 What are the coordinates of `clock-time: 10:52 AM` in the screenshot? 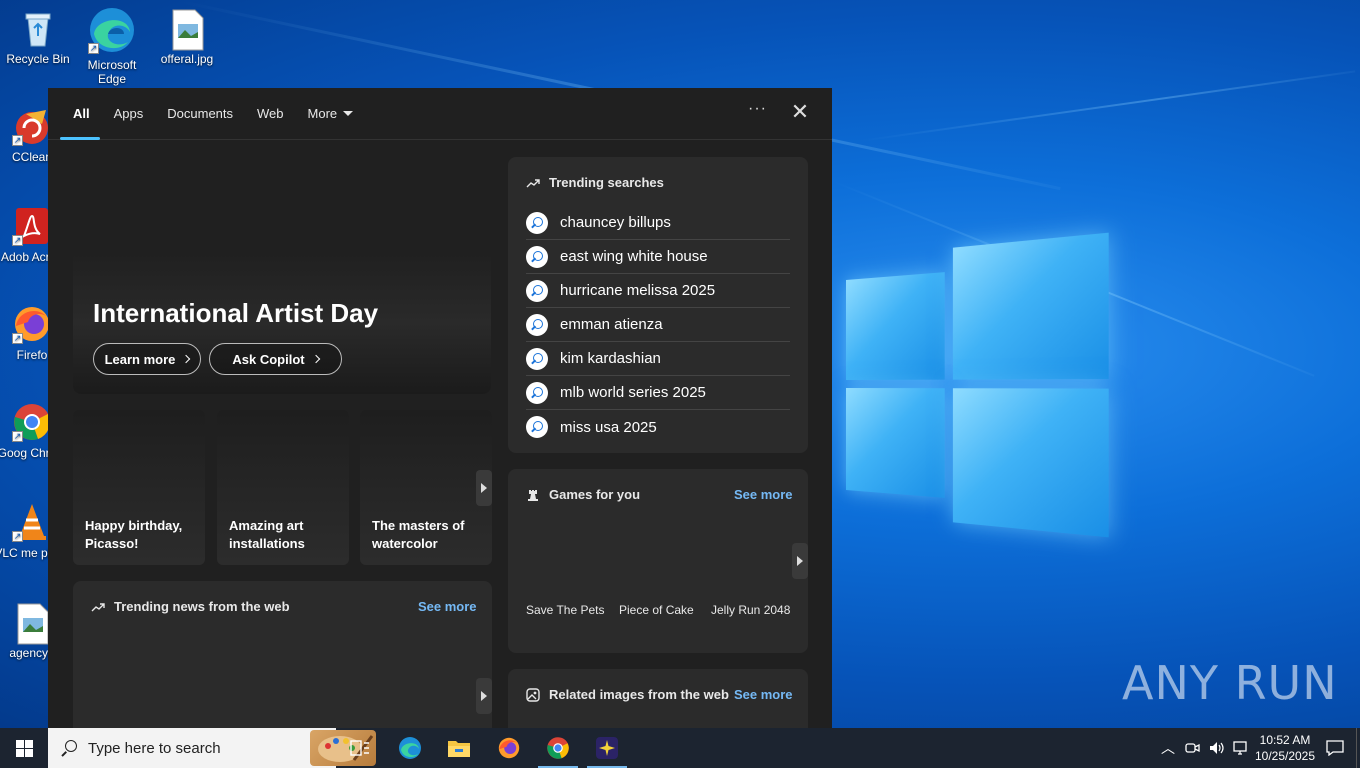 It's located at (1285, 740).